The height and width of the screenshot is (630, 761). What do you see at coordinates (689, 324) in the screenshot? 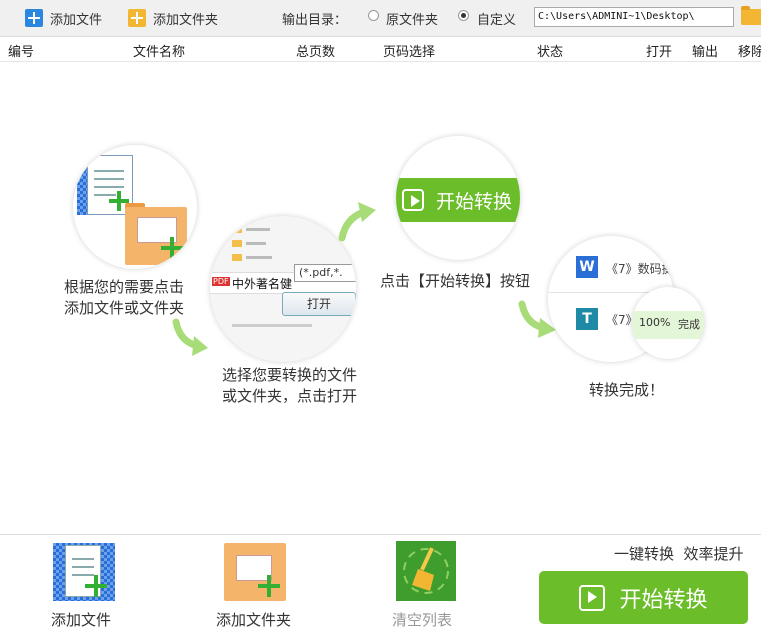
I see `step4-done: 完成` at bounding box center [689, 324].